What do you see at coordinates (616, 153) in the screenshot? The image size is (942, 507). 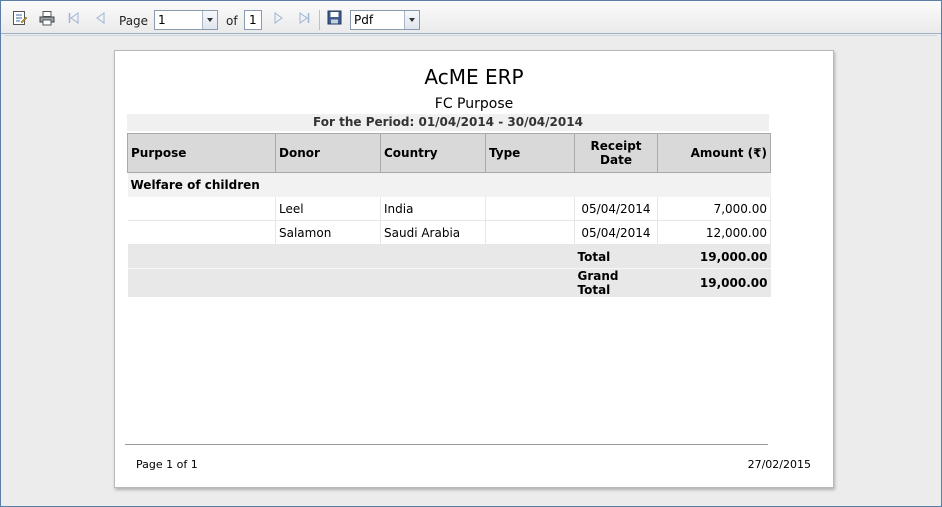 I see `column-header-receipt-date: Receipt Date` at bounding box center [616, 153].